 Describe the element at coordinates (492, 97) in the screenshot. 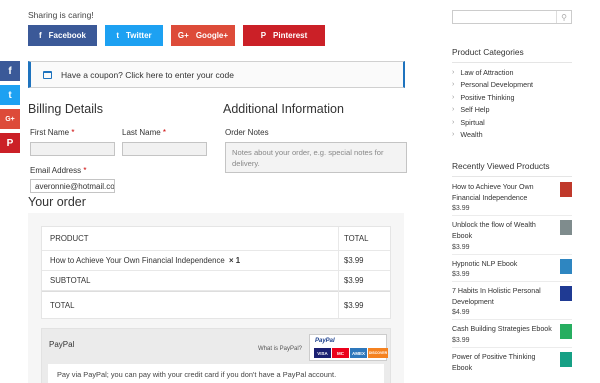

I see `list-item: › Positive Thinking` at that location.